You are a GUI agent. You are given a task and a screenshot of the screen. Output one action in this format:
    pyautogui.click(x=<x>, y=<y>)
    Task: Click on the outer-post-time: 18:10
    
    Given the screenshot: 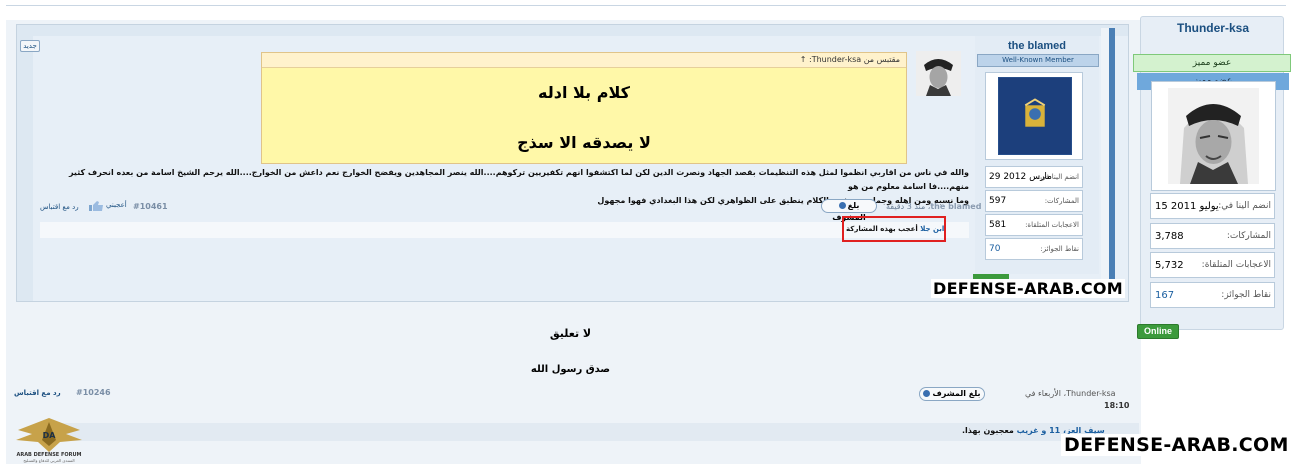 What is the action you would take?
    pyautogui.click(x=1117, y=405)
    